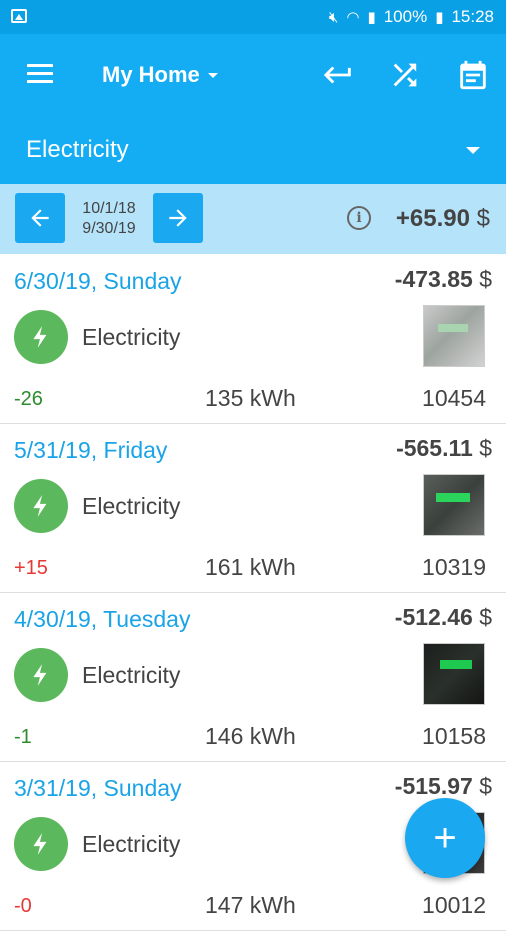 The image size is (506, 931). What do you see at coordinates (432, 218) in the screenshot?
I see `period-total-amount: +65.90` at bounding box center [432, 218].